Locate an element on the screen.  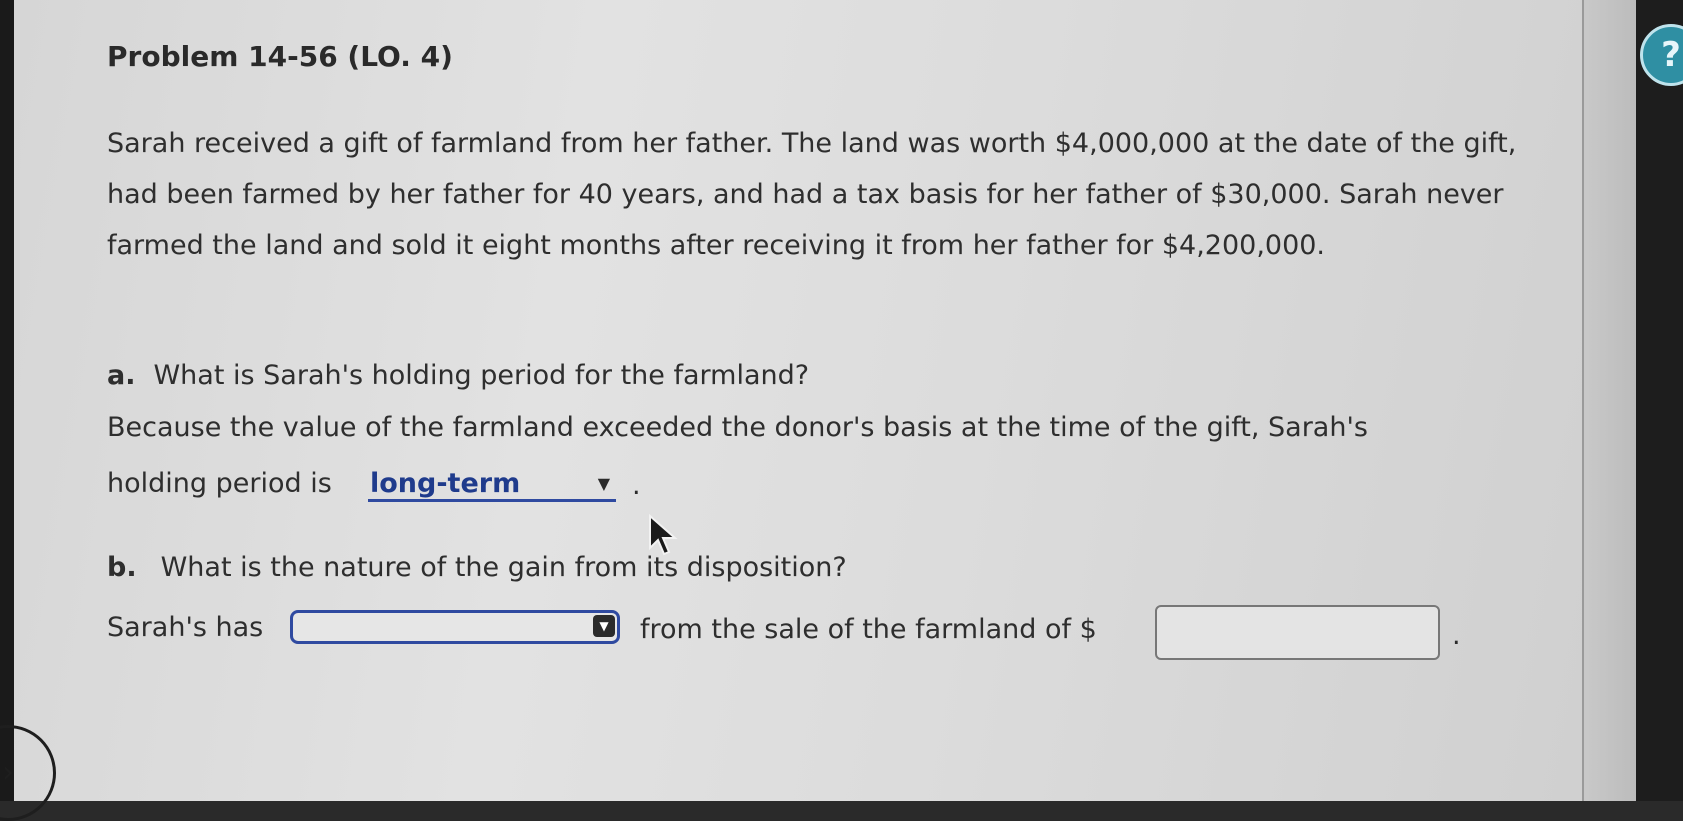
part-b-period: . is located at coordinates (1456, 635).